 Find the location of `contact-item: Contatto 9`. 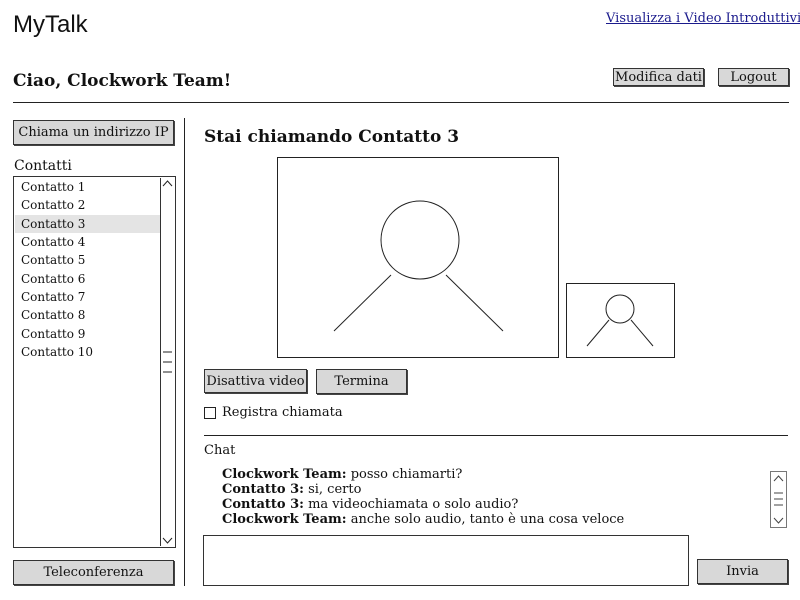

contact-item: Contatto 9 is located at coordinates (87, 334).